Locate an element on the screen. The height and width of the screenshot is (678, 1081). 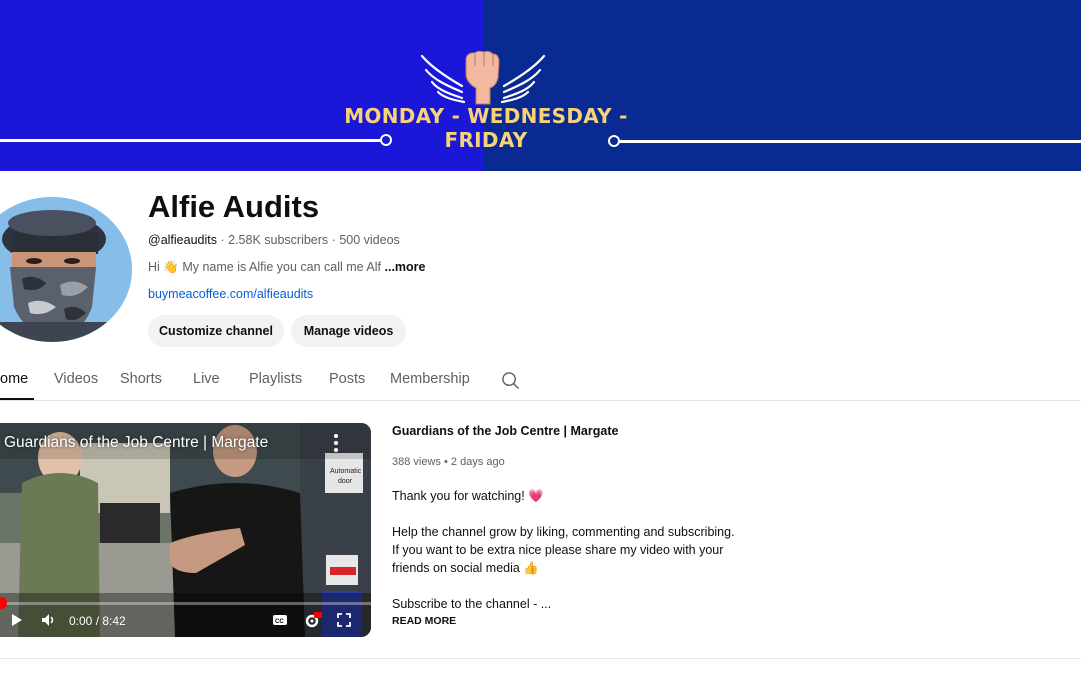
settings-icon is located at coordinates (313, 620).